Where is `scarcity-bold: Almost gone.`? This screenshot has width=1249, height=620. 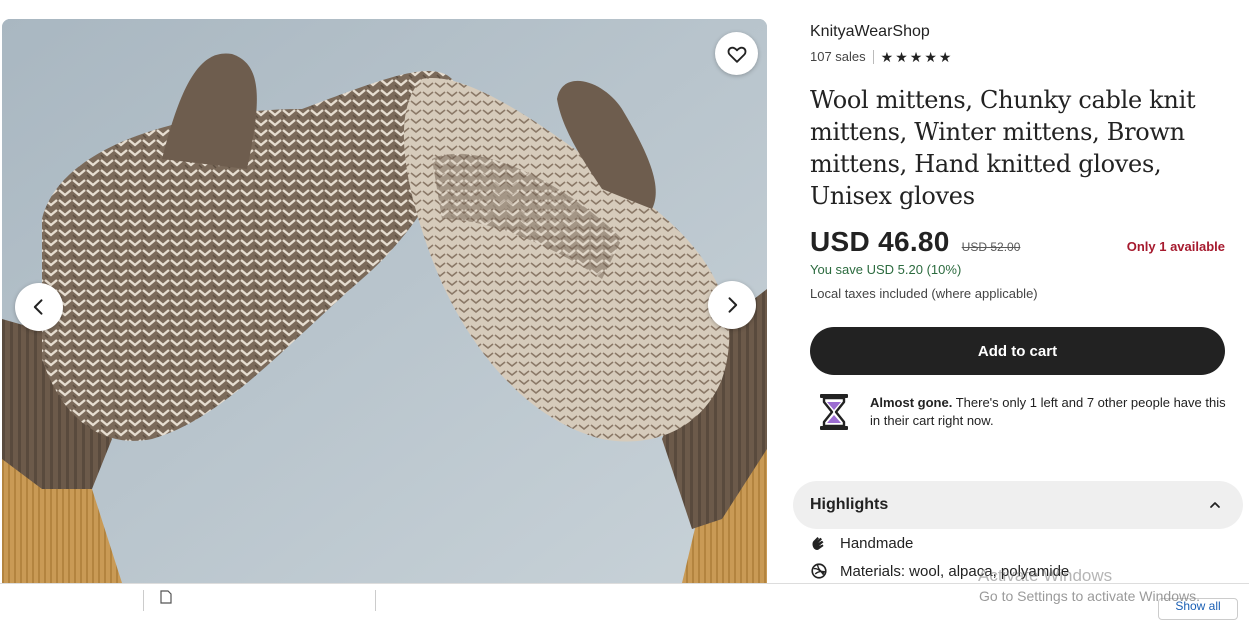 scarcity-bold: Almost gone. is located at coordinates (911, 402).